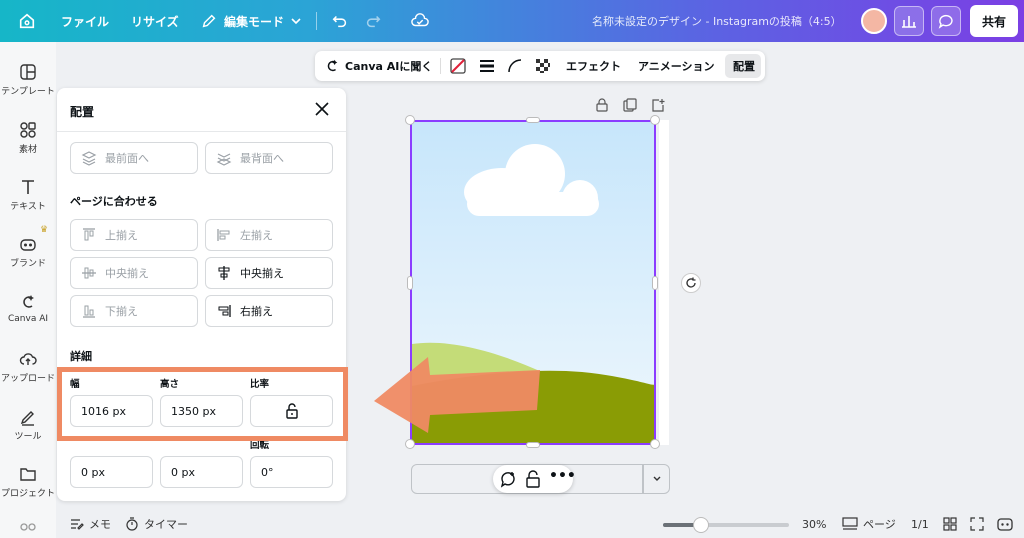 This screenshot has width=1024, height=538. What do you see at coordinates (655, 444) in the screenshot?
I see `resize-handle-bottom-right` at bounding box center [655, 444].